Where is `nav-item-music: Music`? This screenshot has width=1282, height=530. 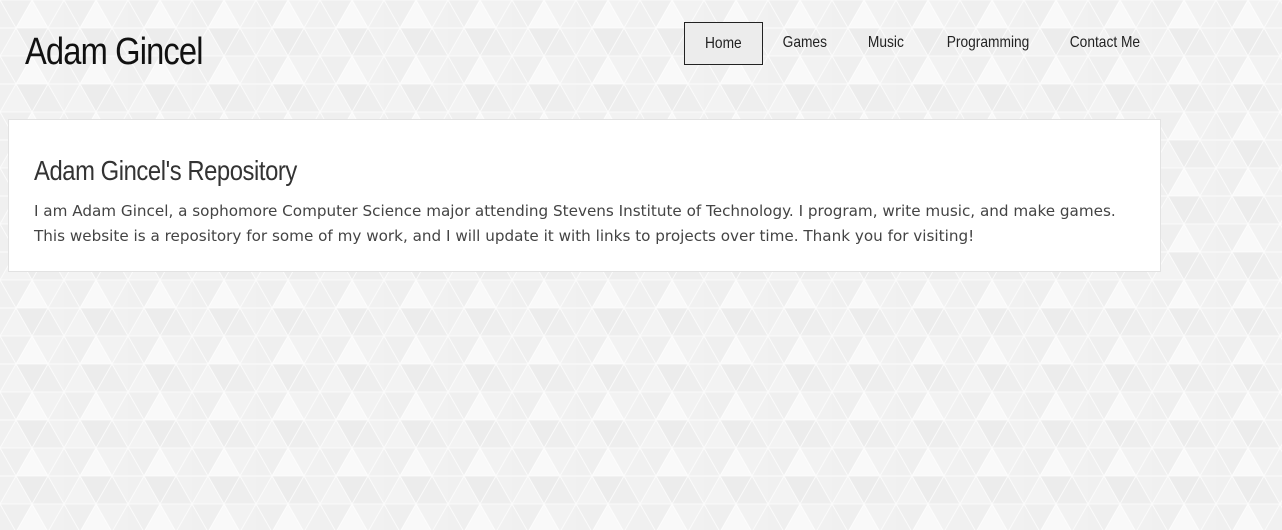 nav-item-music: Music is located at coordinates (886, 43).